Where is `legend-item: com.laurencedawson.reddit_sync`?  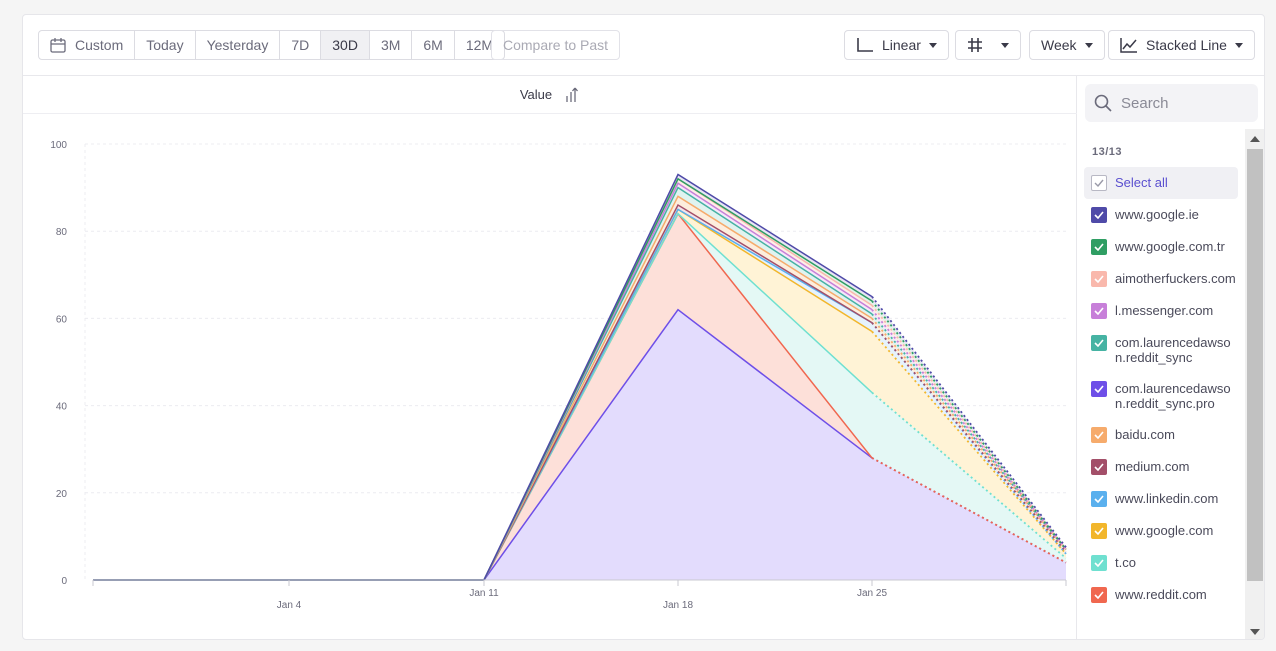 legend-item: com.laurencedawson.reddit_sync is located at coordinates (1161, 350).